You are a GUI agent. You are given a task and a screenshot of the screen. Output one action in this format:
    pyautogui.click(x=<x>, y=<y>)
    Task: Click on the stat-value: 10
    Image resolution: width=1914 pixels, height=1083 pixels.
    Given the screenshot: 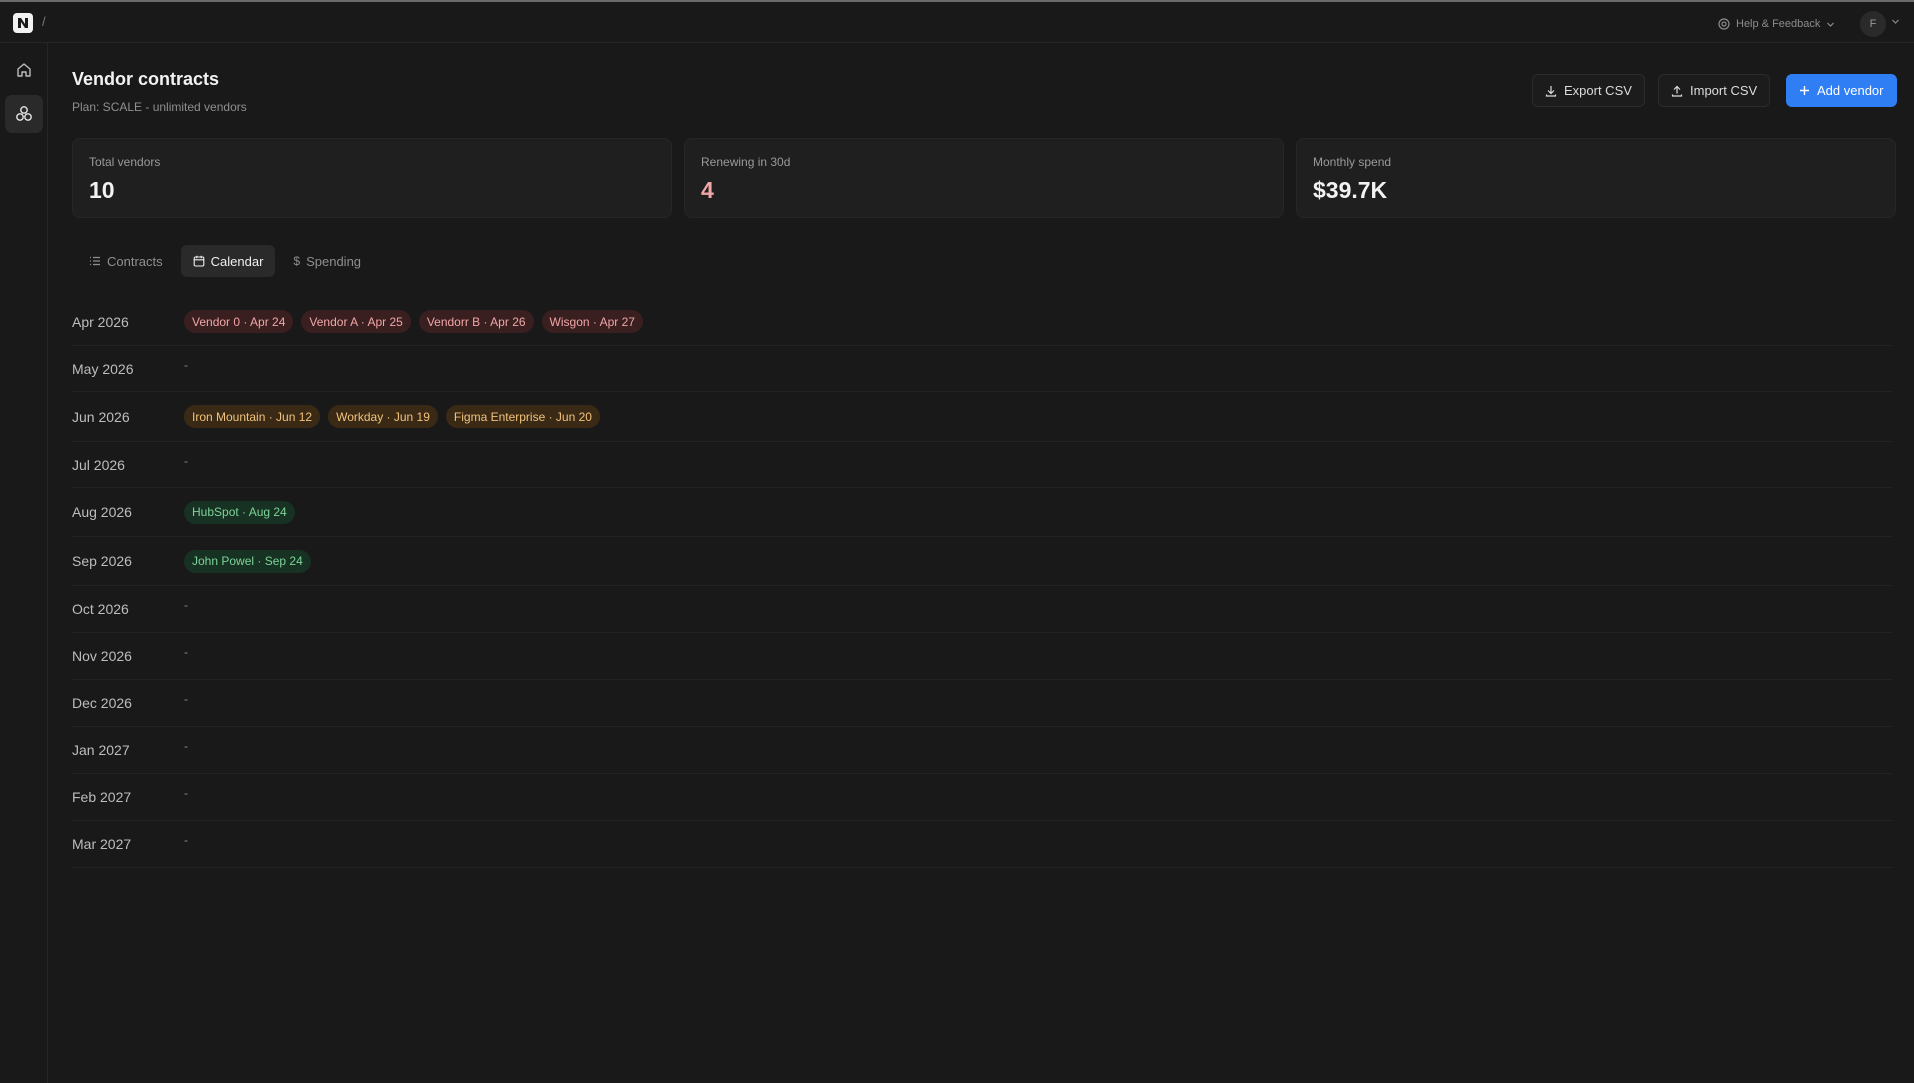 What is the action you would take?
    pyautogui.click(x=102, y=190)
    